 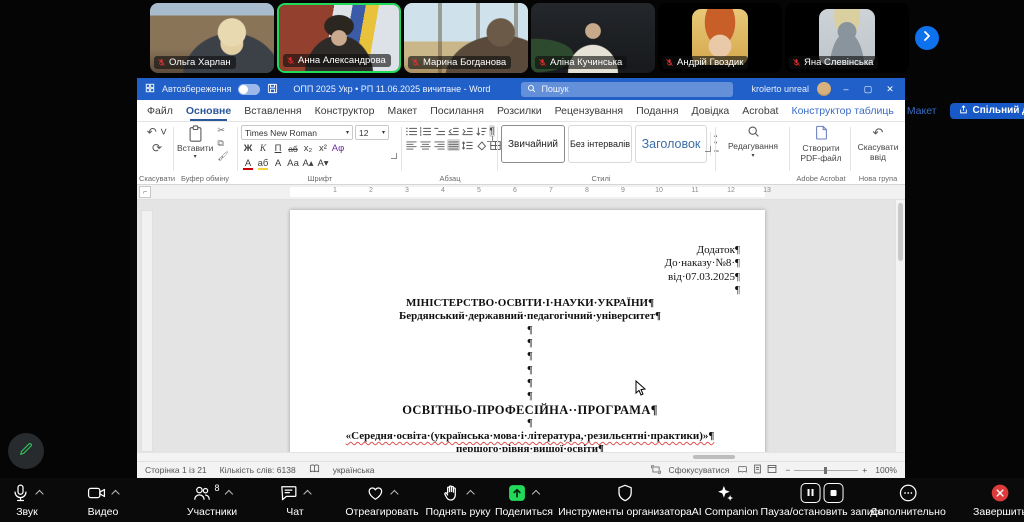 What do you see at coordinates (772, 470) in the screenshot?
I see `web-layout-icon` at bounding box center [772, 470].